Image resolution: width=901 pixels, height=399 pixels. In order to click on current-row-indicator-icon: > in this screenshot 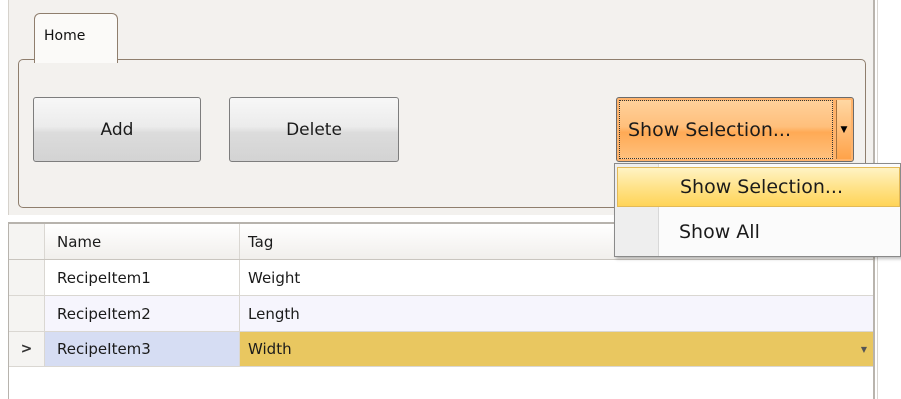, I will do `click(26, 349)`.